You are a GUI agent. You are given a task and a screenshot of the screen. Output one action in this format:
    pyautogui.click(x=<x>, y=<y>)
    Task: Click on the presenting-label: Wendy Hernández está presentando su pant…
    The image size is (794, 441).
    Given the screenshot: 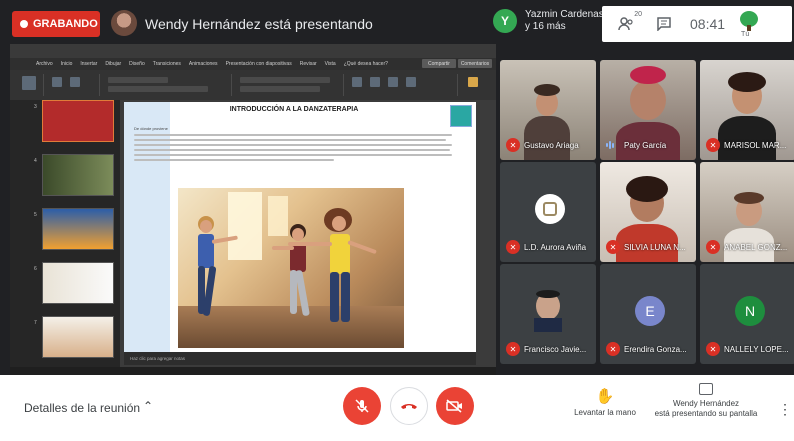 What is the action you would take?
    pyautogui.click(x=706, y=408)
    